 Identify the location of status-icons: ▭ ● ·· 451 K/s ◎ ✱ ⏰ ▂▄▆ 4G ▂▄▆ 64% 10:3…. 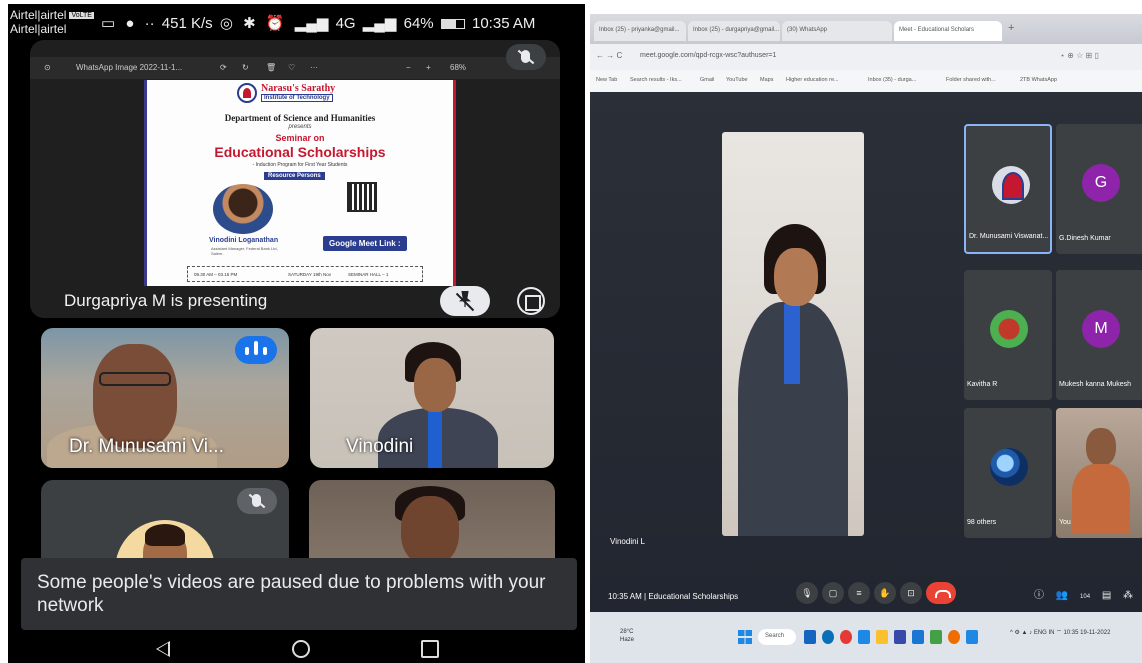
(316, 23).